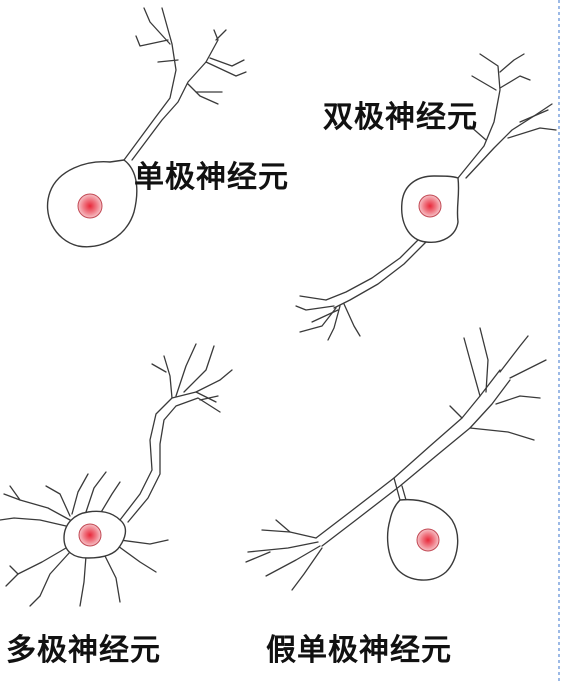  What do you see at coordinates (359, 650) in the screenshot?
I see `label-pseudounipolar-neuron: 假单极神经元` at bounding box center [359, 650].